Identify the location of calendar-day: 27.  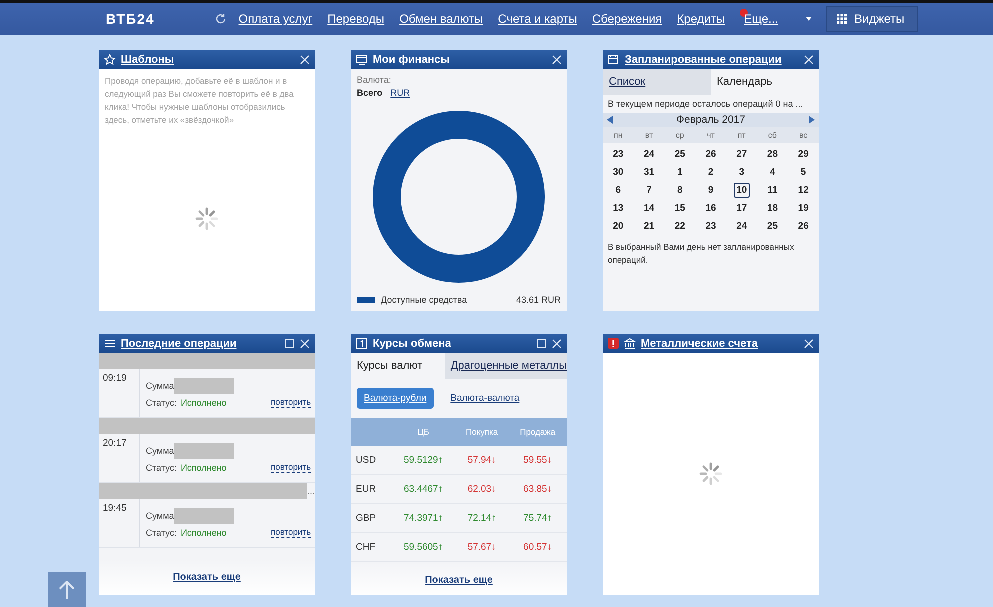
(742, 154).